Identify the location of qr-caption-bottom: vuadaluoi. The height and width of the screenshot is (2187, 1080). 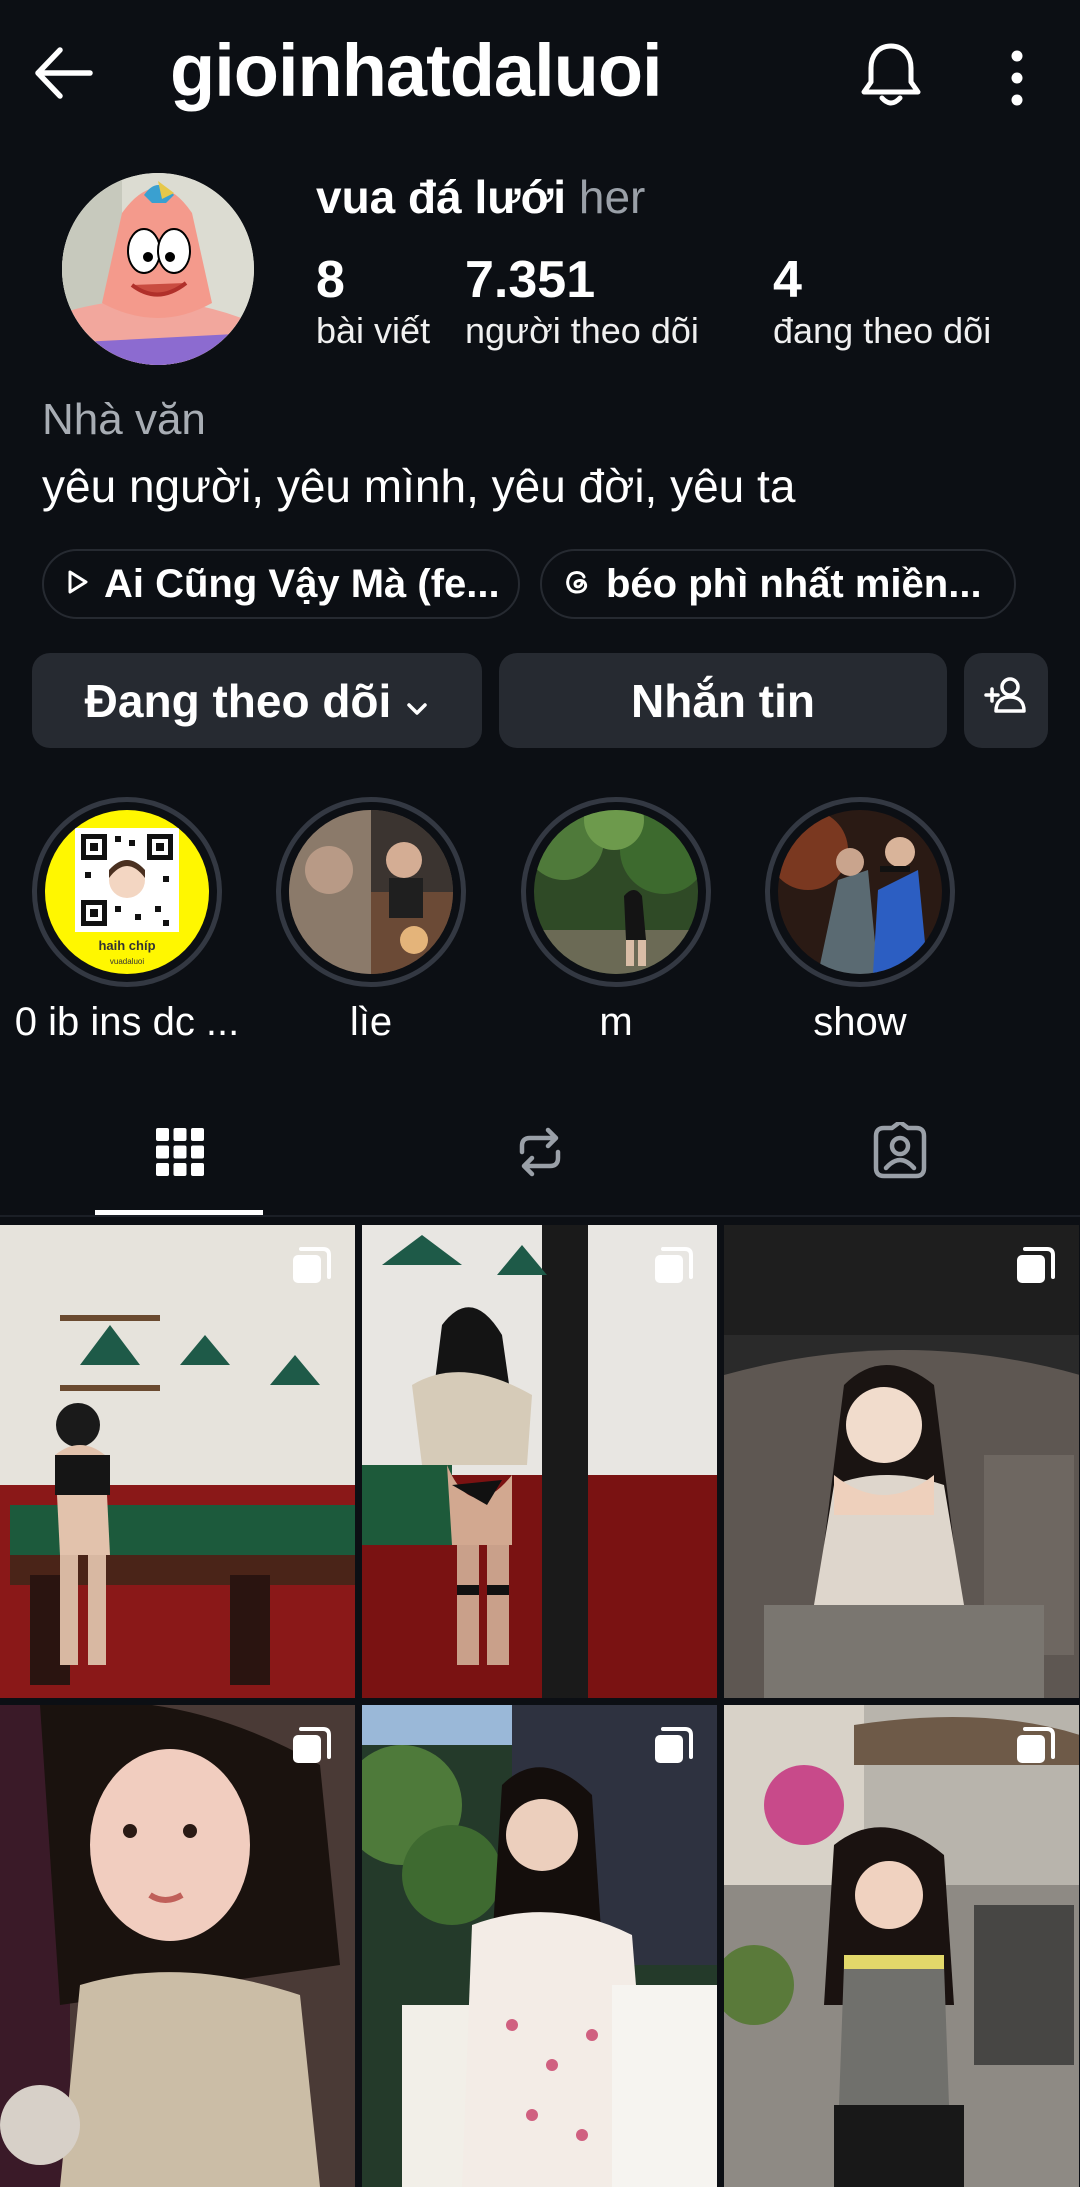
(127, 961).